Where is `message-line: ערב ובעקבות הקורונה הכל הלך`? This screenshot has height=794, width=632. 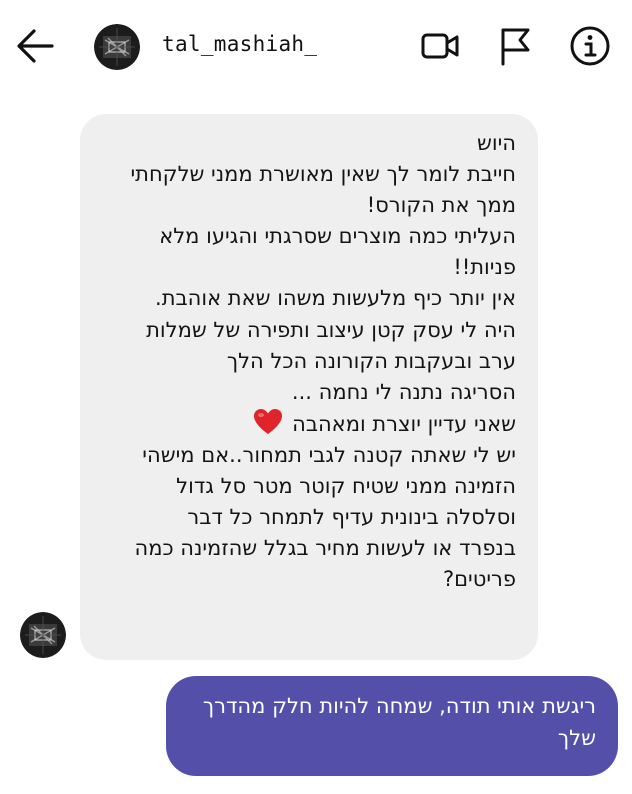
message-line: ערב ובעקבות הקורונה הכל הלך is located at coordinates (371, 360).